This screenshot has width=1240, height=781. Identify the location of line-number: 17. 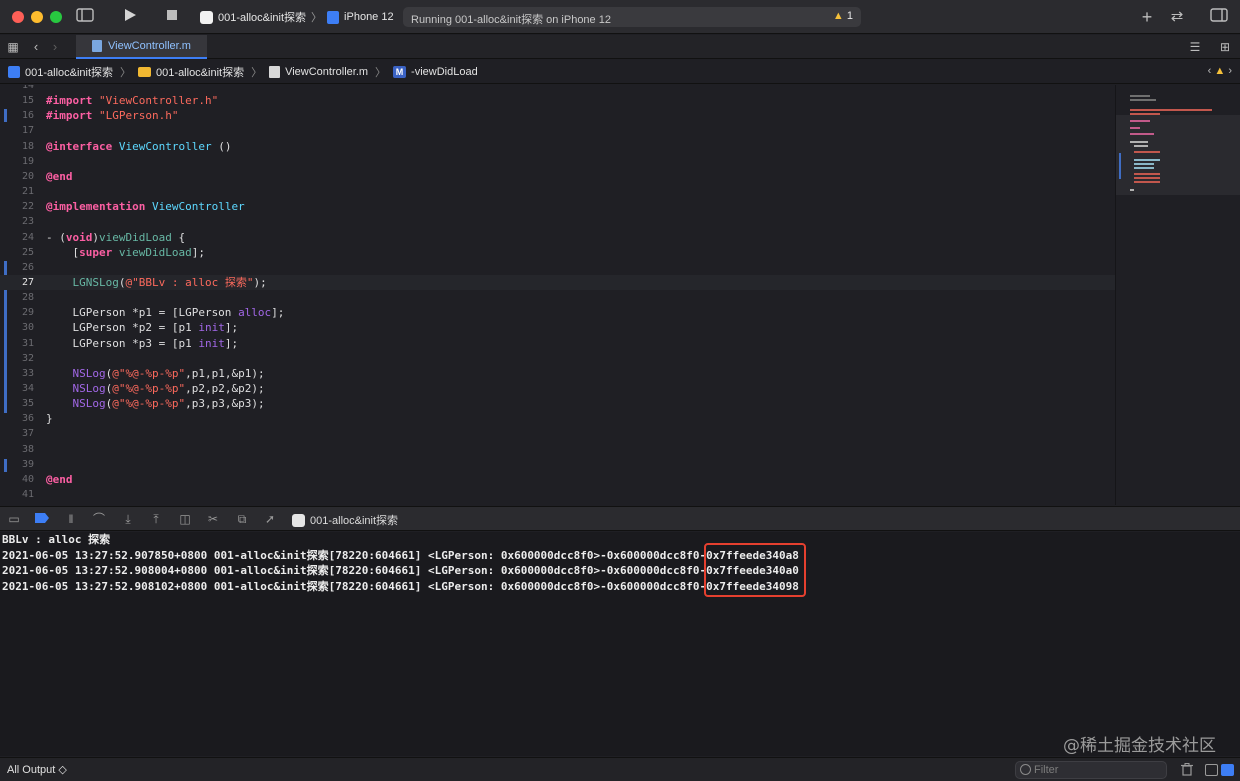
(22, 130).